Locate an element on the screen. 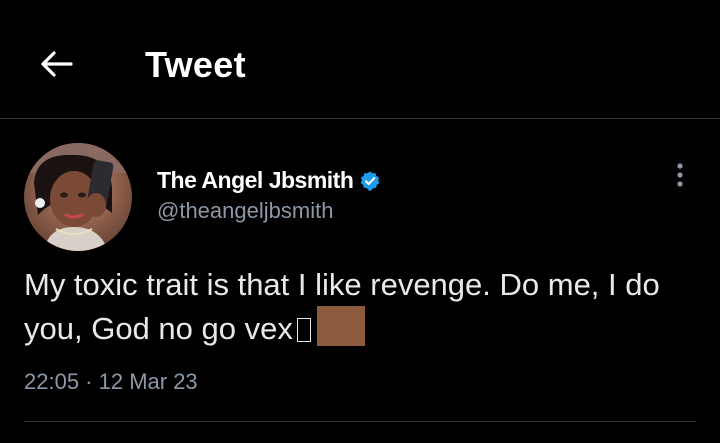  skin-tone-swatch-icon is located at coordinates (340, 326).